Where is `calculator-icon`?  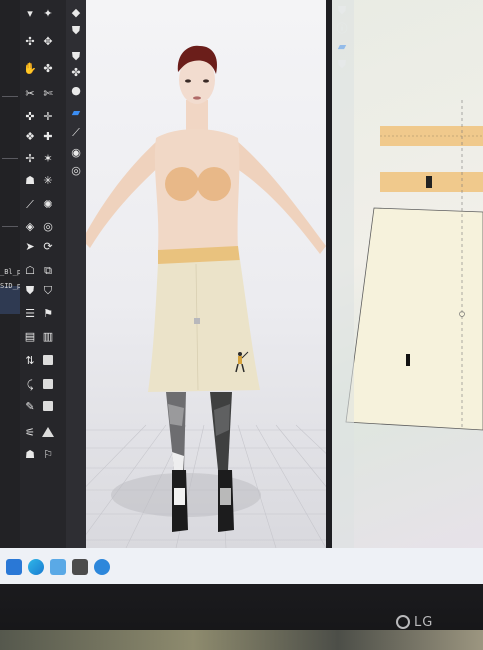 calculator-icon is located at coordinates (80, 567).